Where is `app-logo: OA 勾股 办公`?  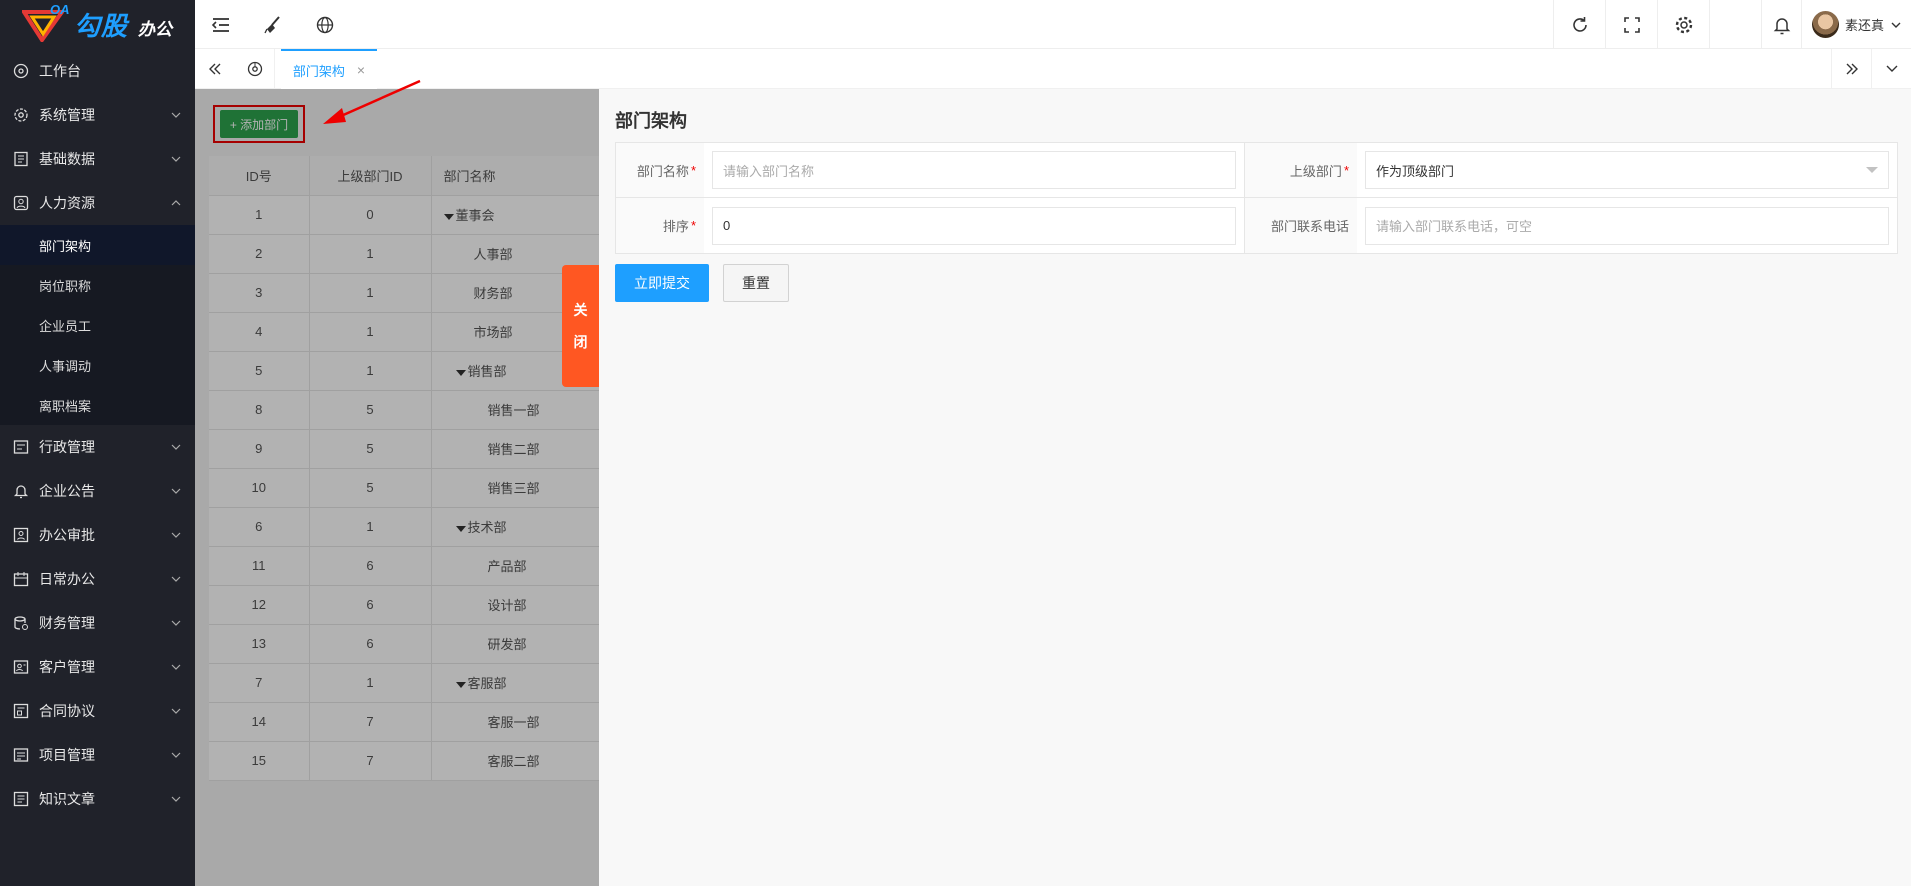 app-logo: OA 勾股 办公 is located at coordinates (97, 24).